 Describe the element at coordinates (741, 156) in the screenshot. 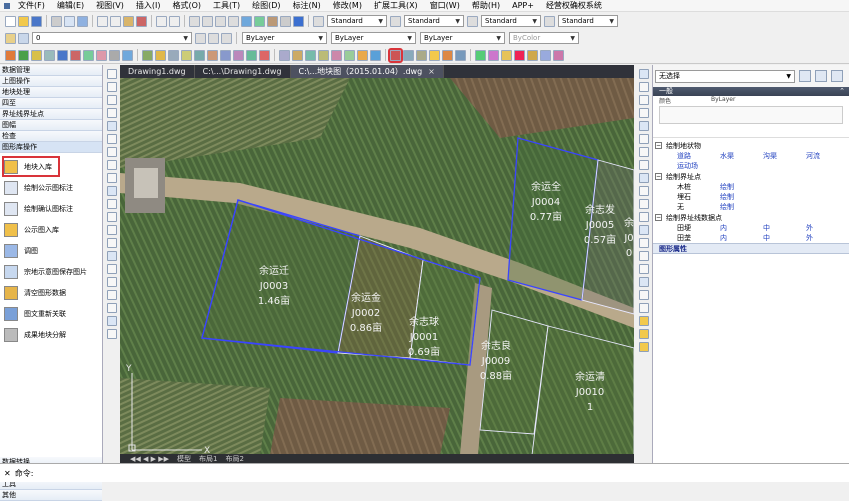

I see `feature-option: 水渠` at that location.